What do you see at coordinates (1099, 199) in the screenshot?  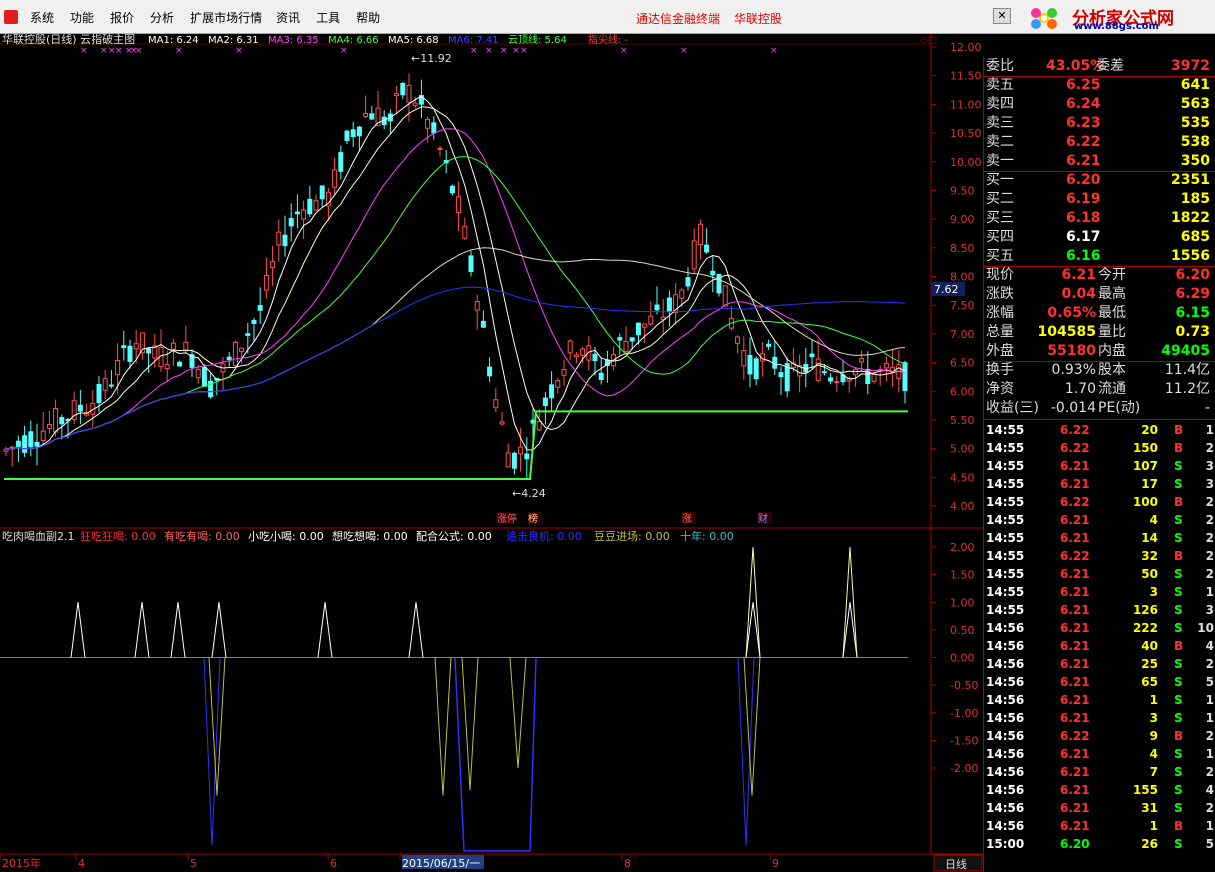 I see `bid-row: 买二 6.19 185` at bounding box center [1099, 199].